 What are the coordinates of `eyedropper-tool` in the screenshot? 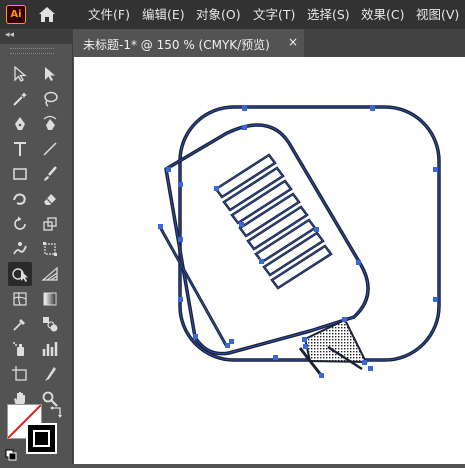 It's located at (20, 324).